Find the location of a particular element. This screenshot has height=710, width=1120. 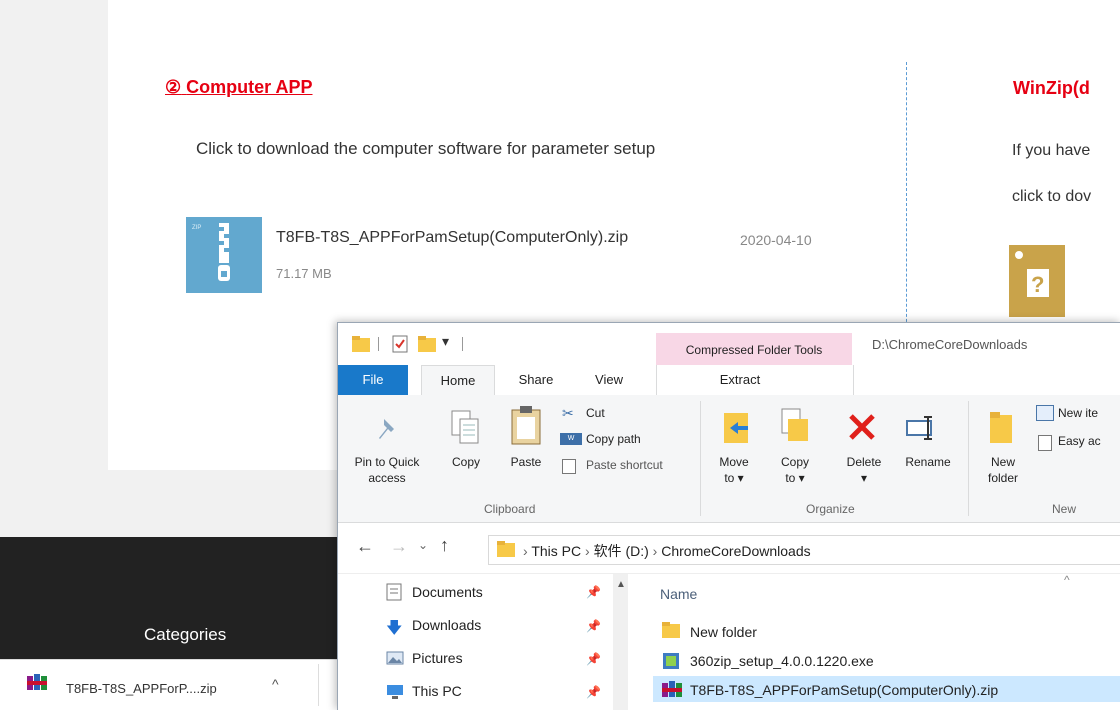

easy-access-button: Easy ac is located at coordinates (1079, 441).